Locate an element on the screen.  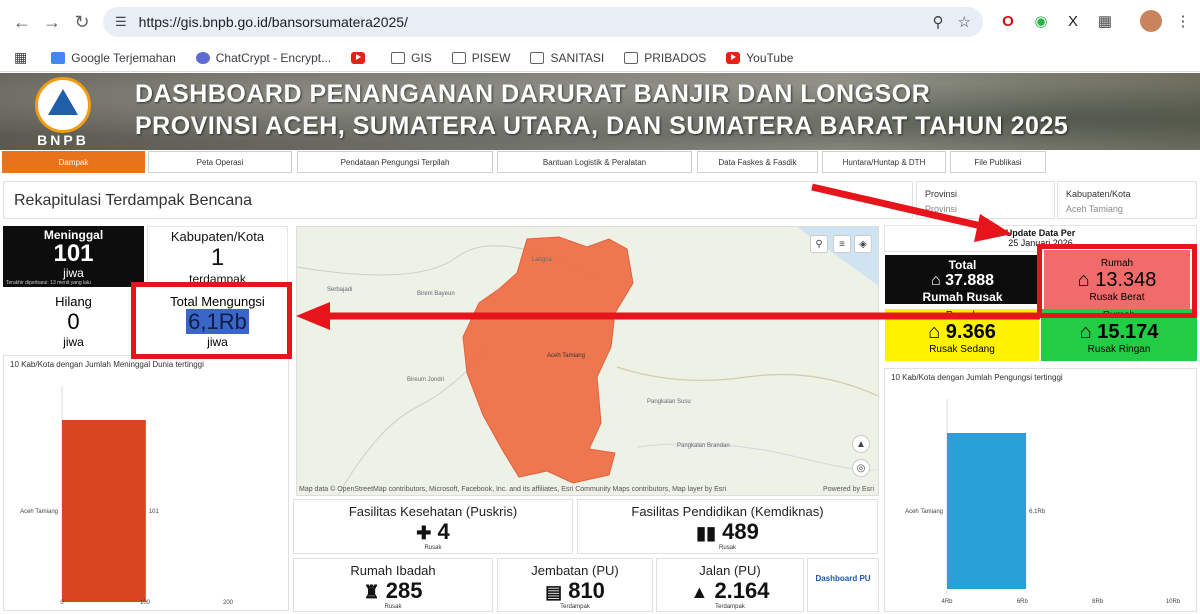
house-icon: ⌂ is located at coordinates (935, 280).